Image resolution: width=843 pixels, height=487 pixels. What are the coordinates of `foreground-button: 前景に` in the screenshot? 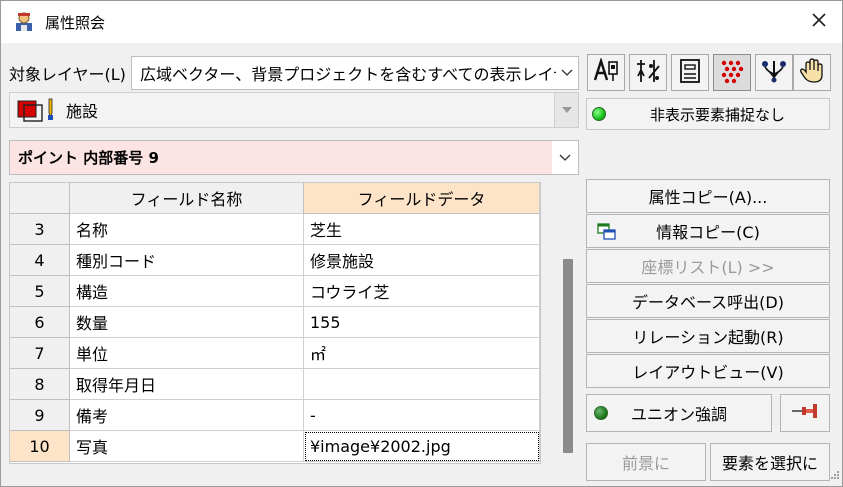 It's located at (646, 462).